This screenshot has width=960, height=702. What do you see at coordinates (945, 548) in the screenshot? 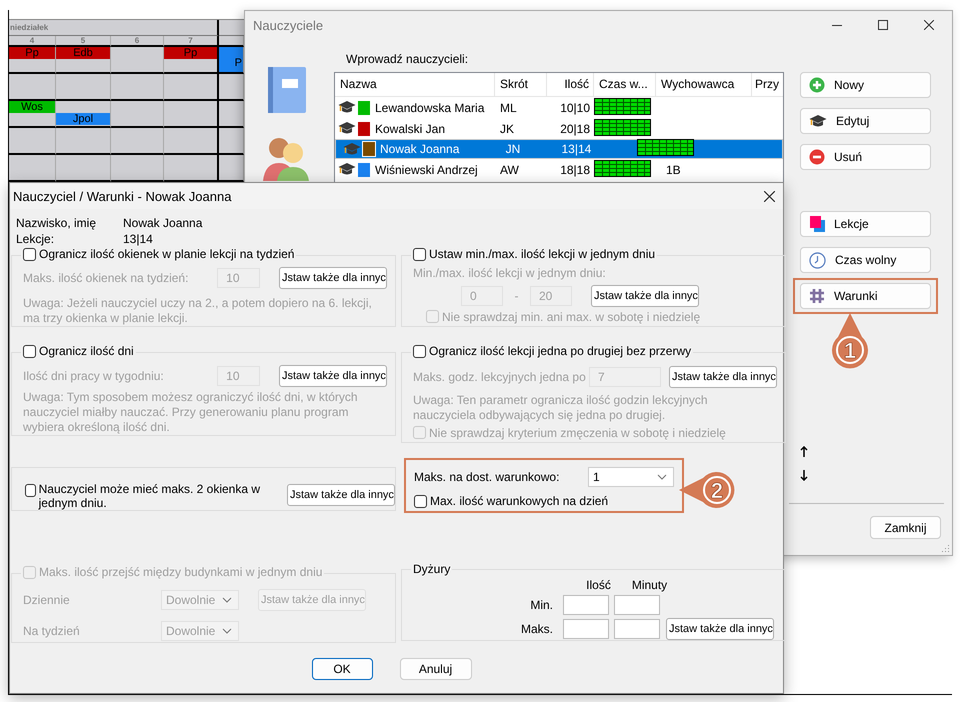
I see `resize-grip-icon` at bounding box center [945, 548].